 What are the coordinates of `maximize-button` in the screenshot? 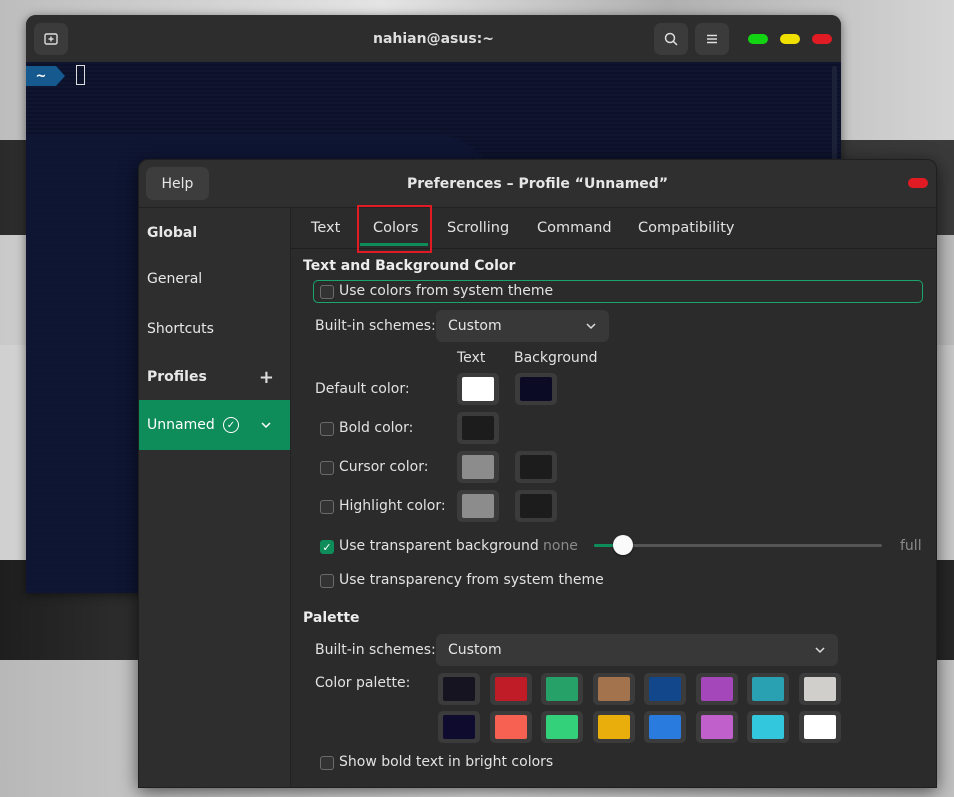 It's located at (758, 39).